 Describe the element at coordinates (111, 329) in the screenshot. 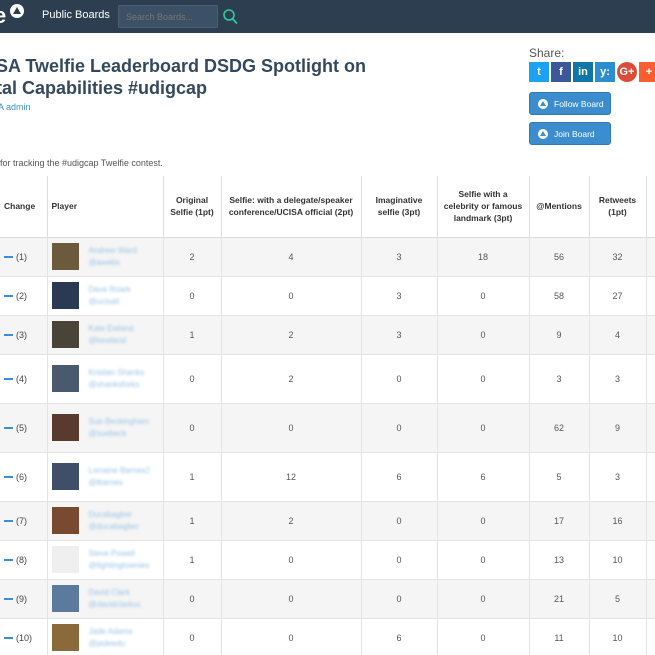

I see `player-display-name: Kate Ewland` at that location.